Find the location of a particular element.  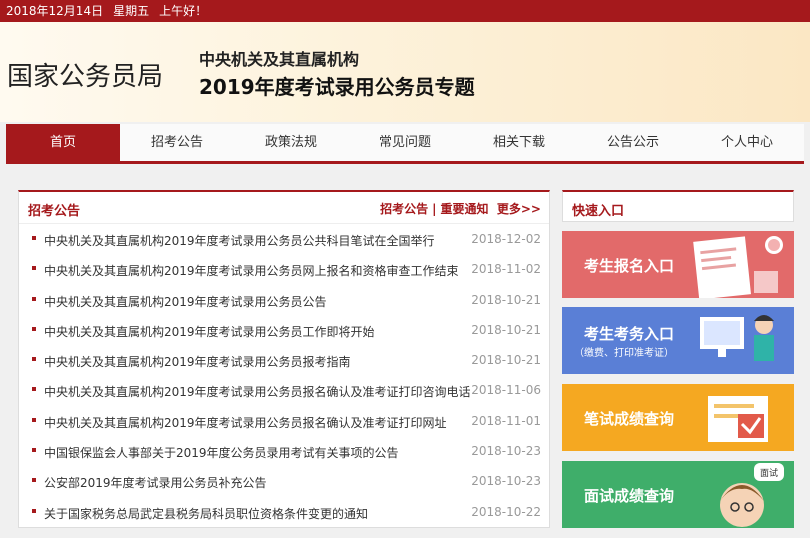

link-recruitment-notices: 招考公告 is located at coordinates (404, 209).